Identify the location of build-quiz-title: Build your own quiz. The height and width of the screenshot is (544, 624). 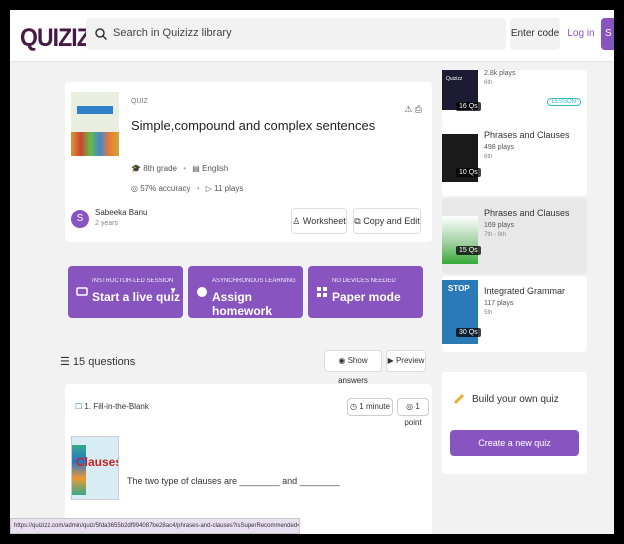
(515, 399).